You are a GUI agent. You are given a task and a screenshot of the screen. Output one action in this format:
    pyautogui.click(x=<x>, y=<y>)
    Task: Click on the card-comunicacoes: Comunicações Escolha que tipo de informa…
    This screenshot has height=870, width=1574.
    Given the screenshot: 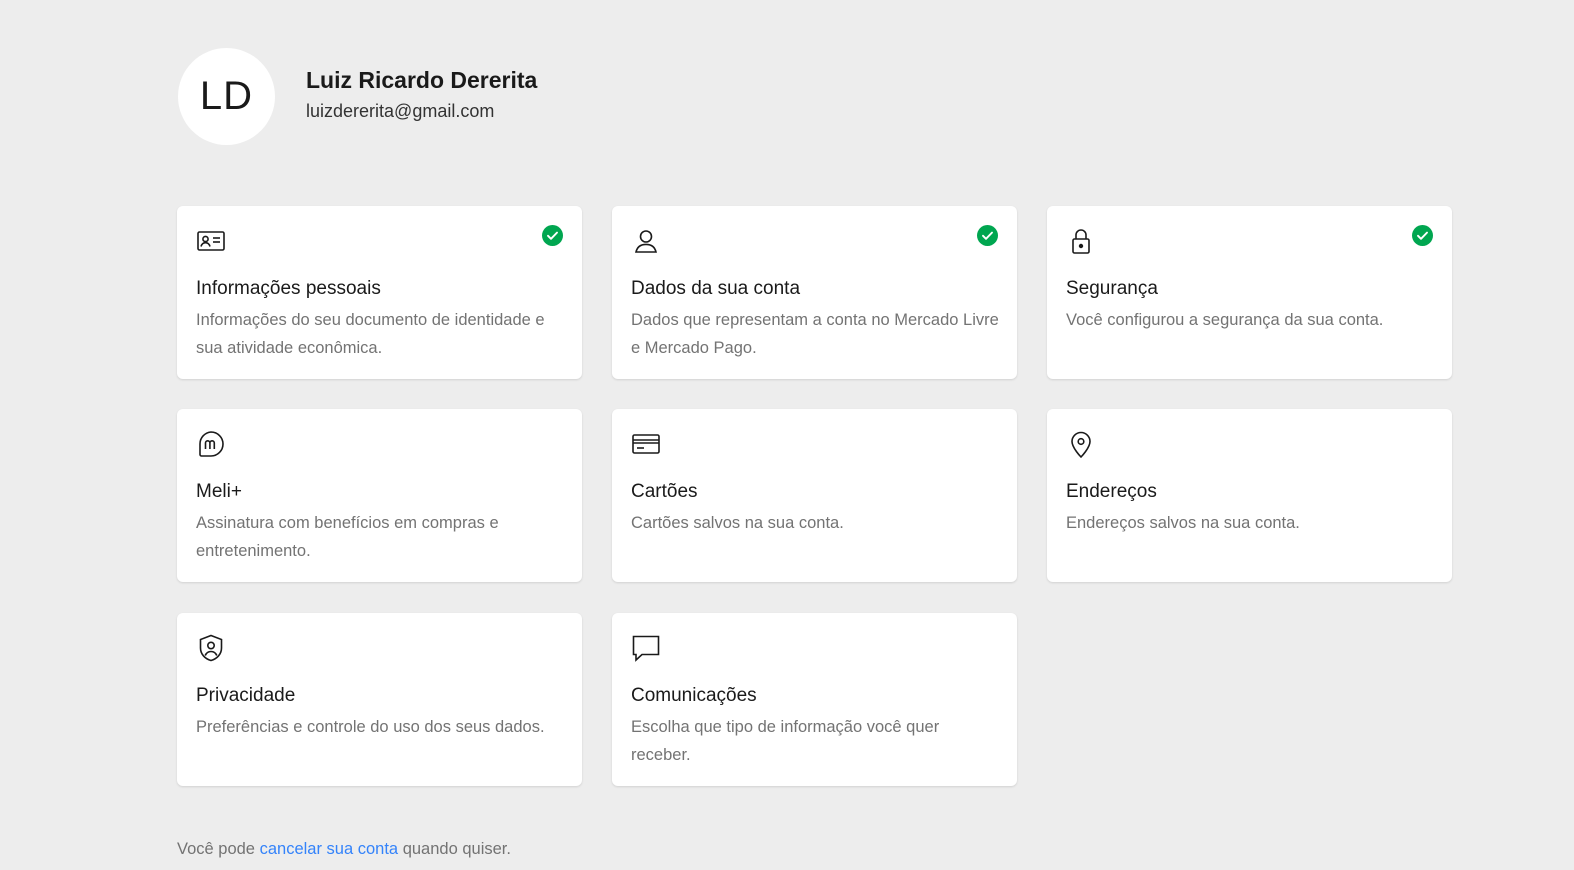 What is the action you would take?
    pyautogui.click(x=814, y=699)
    